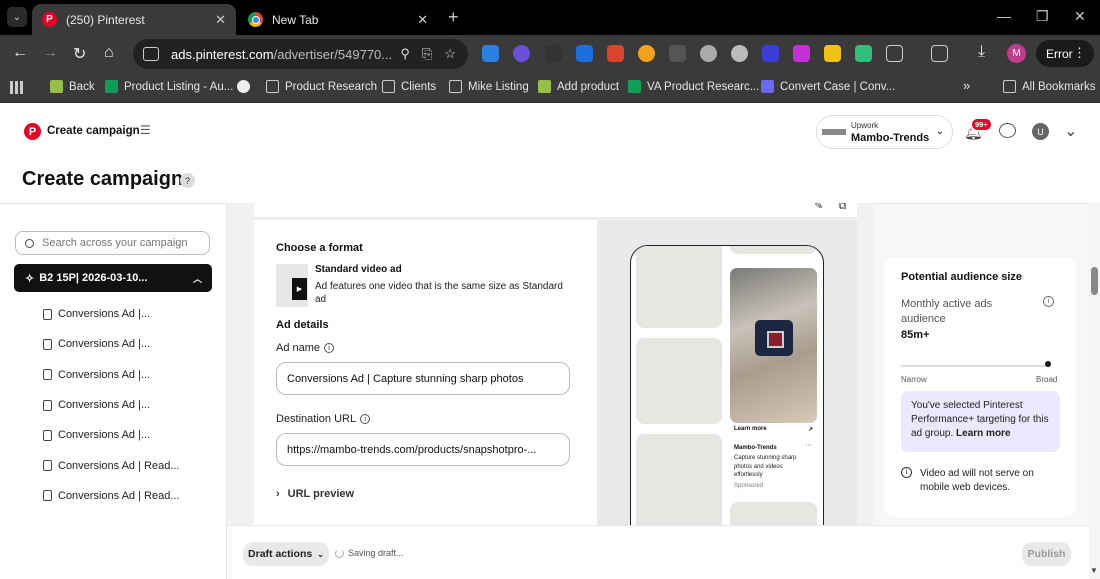  What do you see at coordinates (134, 19) in the screenshot?
I see `tab-pinterest: P (250) Pinterest ✕` at bounding box center [134, 19].